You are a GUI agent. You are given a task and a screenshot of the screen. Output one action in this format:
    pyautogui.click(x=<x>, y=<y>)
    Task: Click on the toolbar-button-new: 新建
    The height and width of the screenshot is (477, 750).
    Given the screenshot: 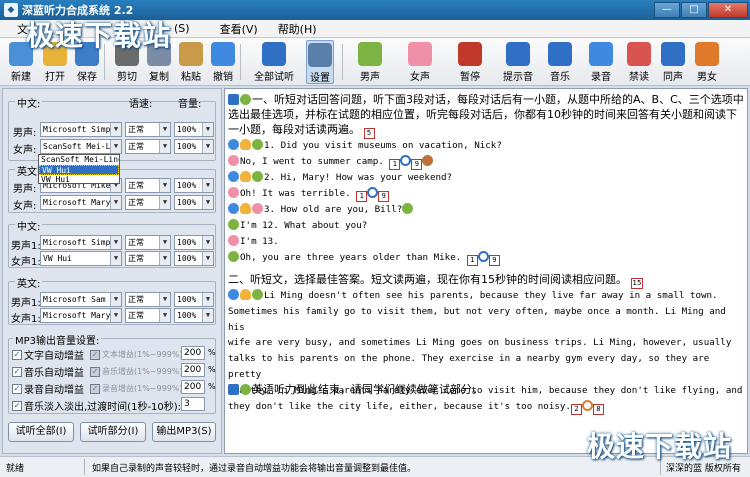 What is the action you would take?
    pyautogui.click(x=21, y=62)
    